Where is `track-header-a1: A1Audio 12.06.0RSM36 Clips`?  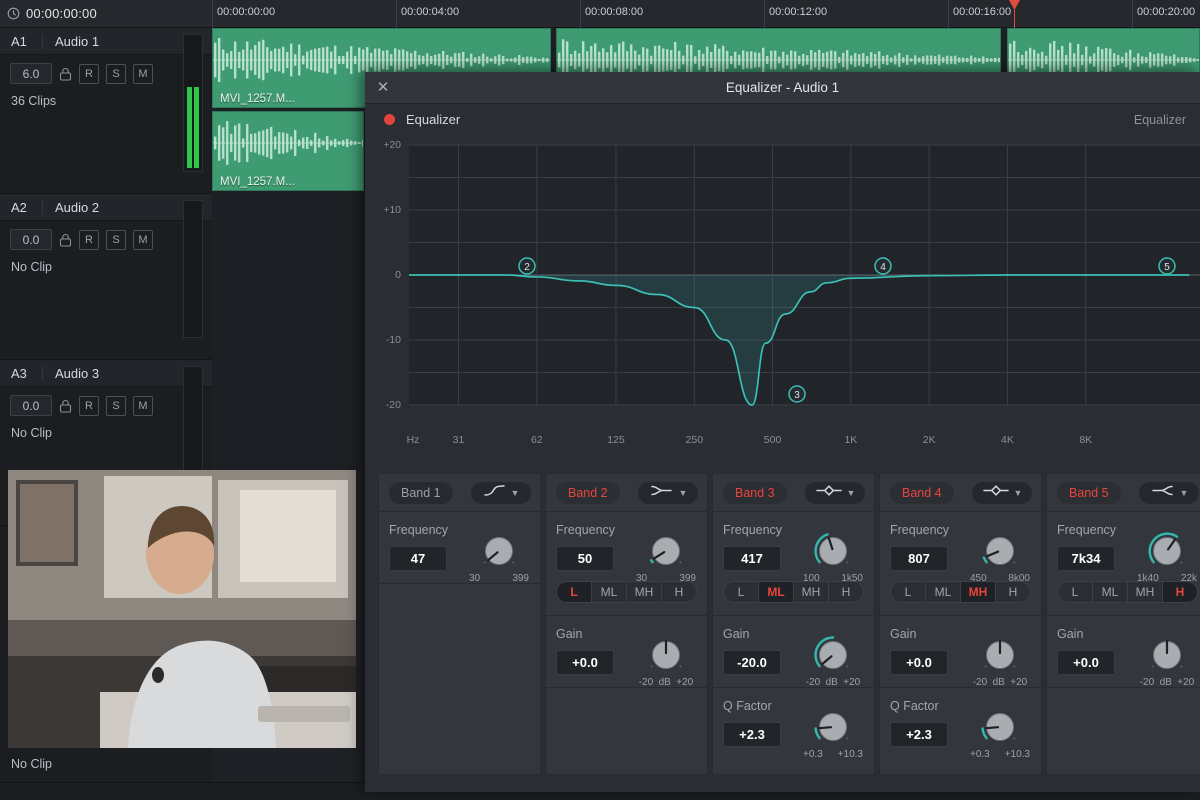 track-header-a1: A1Audio 12.06.0RSM36 Clips is located at coordinates (106, 111).